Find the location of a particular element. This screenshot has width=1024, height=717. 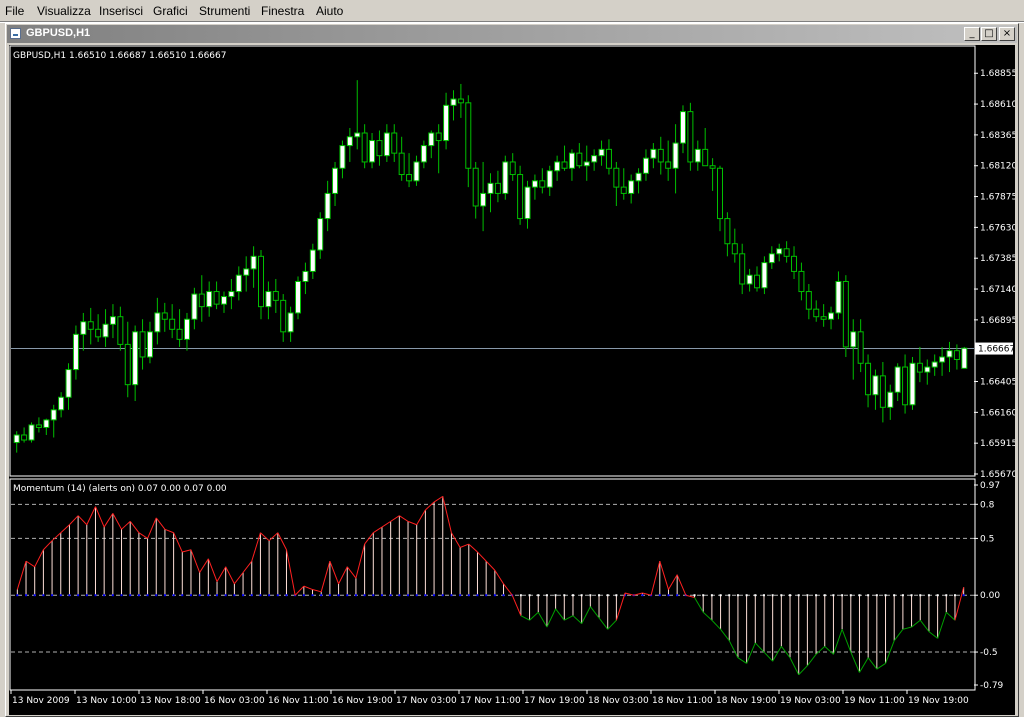

indicator-axis-label: 0.97 is located at coordinates (990, 486).